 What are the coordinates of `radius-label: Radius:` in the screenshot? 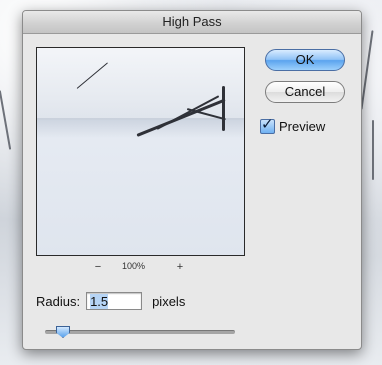 It's located at (58, 301).